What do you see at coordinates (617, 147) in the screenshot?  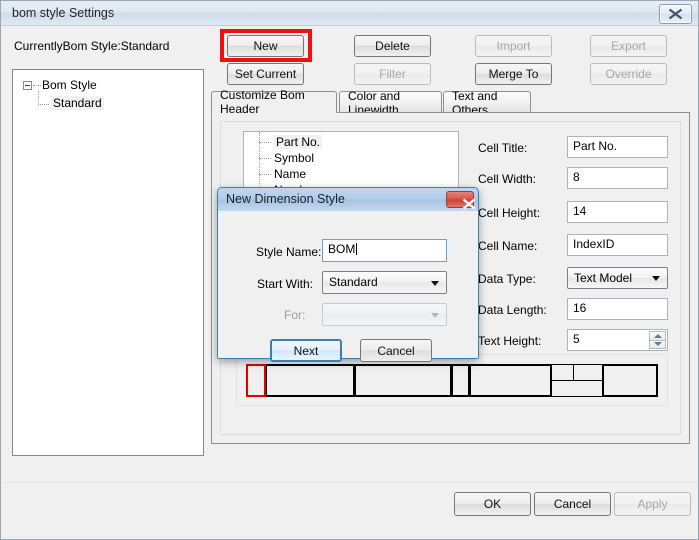 I see `cell-title-input: Part No.` at bounding box center [617, 147].